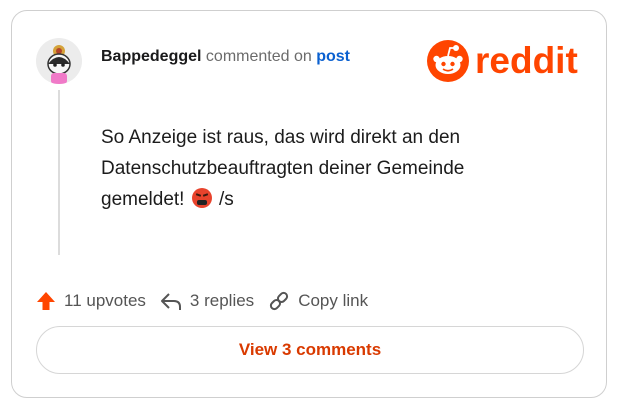 Image resolution: width=620 pixels, height=410 pixels. I want to click on avatar-icon, so click(59, 61).